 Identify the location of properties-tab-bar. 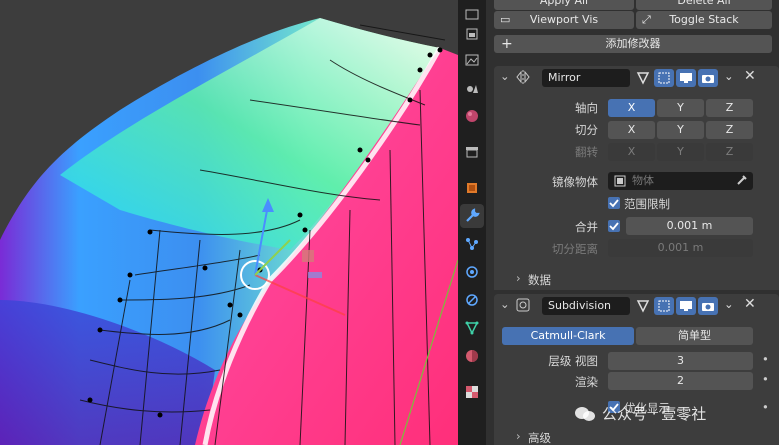
(472, 222).